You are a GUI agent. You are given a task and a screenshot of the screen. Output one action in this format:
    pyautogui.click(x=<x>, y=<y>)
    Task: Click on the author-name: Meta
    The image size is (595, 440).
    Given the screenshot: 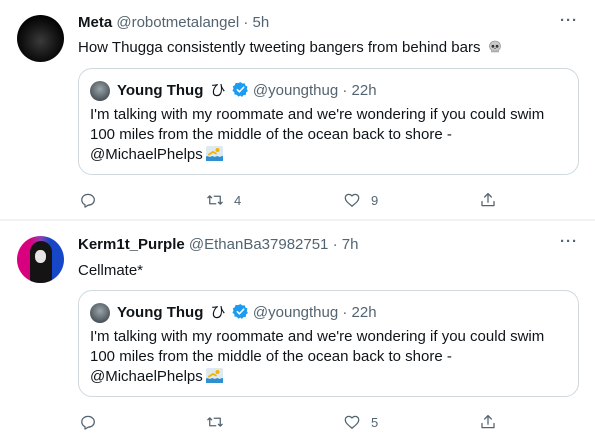 What is the action you would take?
    pyautogui.click(x=95, y=22)
    